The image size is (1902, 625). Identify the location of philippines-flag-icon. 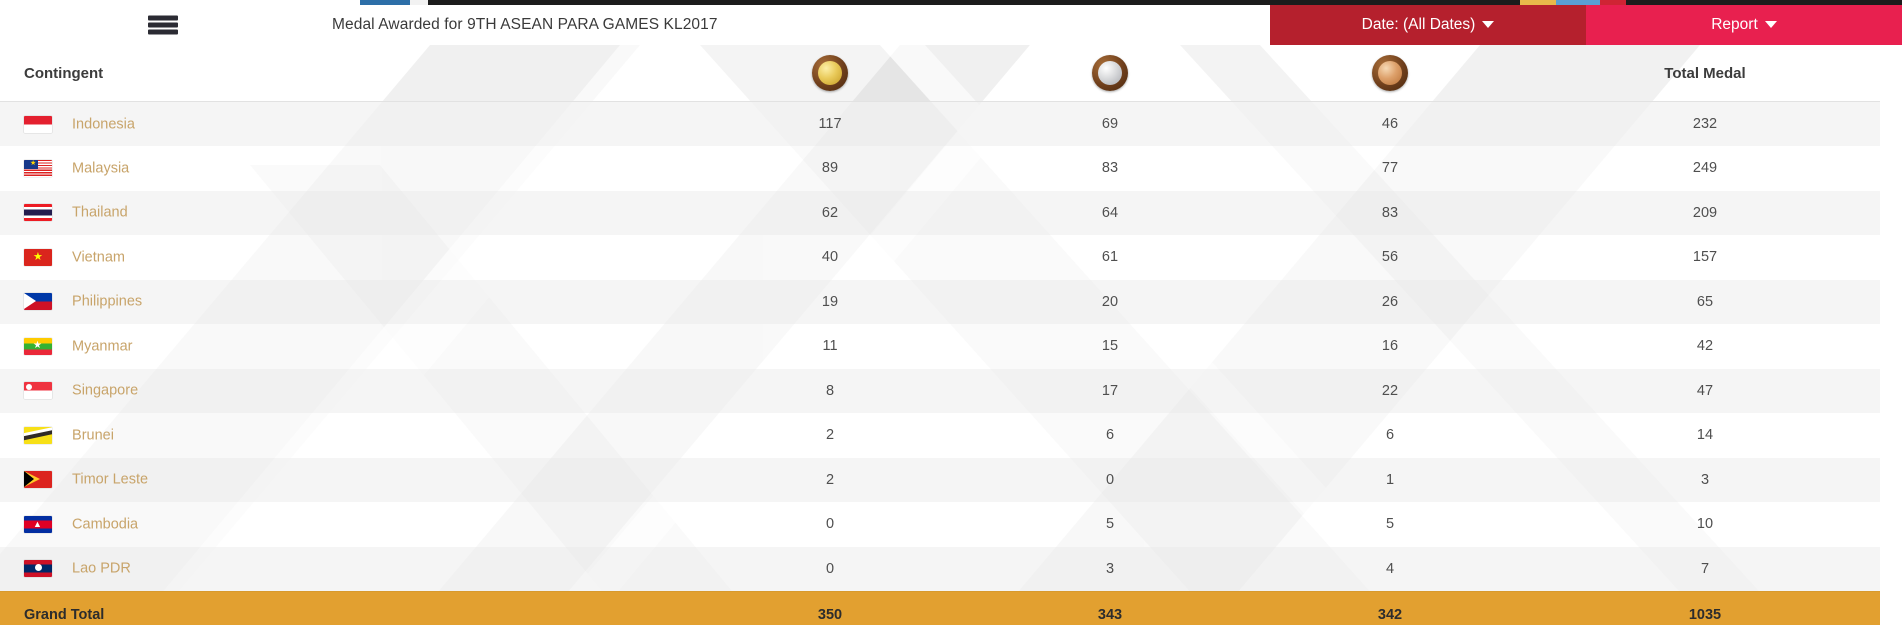
(38, 302).